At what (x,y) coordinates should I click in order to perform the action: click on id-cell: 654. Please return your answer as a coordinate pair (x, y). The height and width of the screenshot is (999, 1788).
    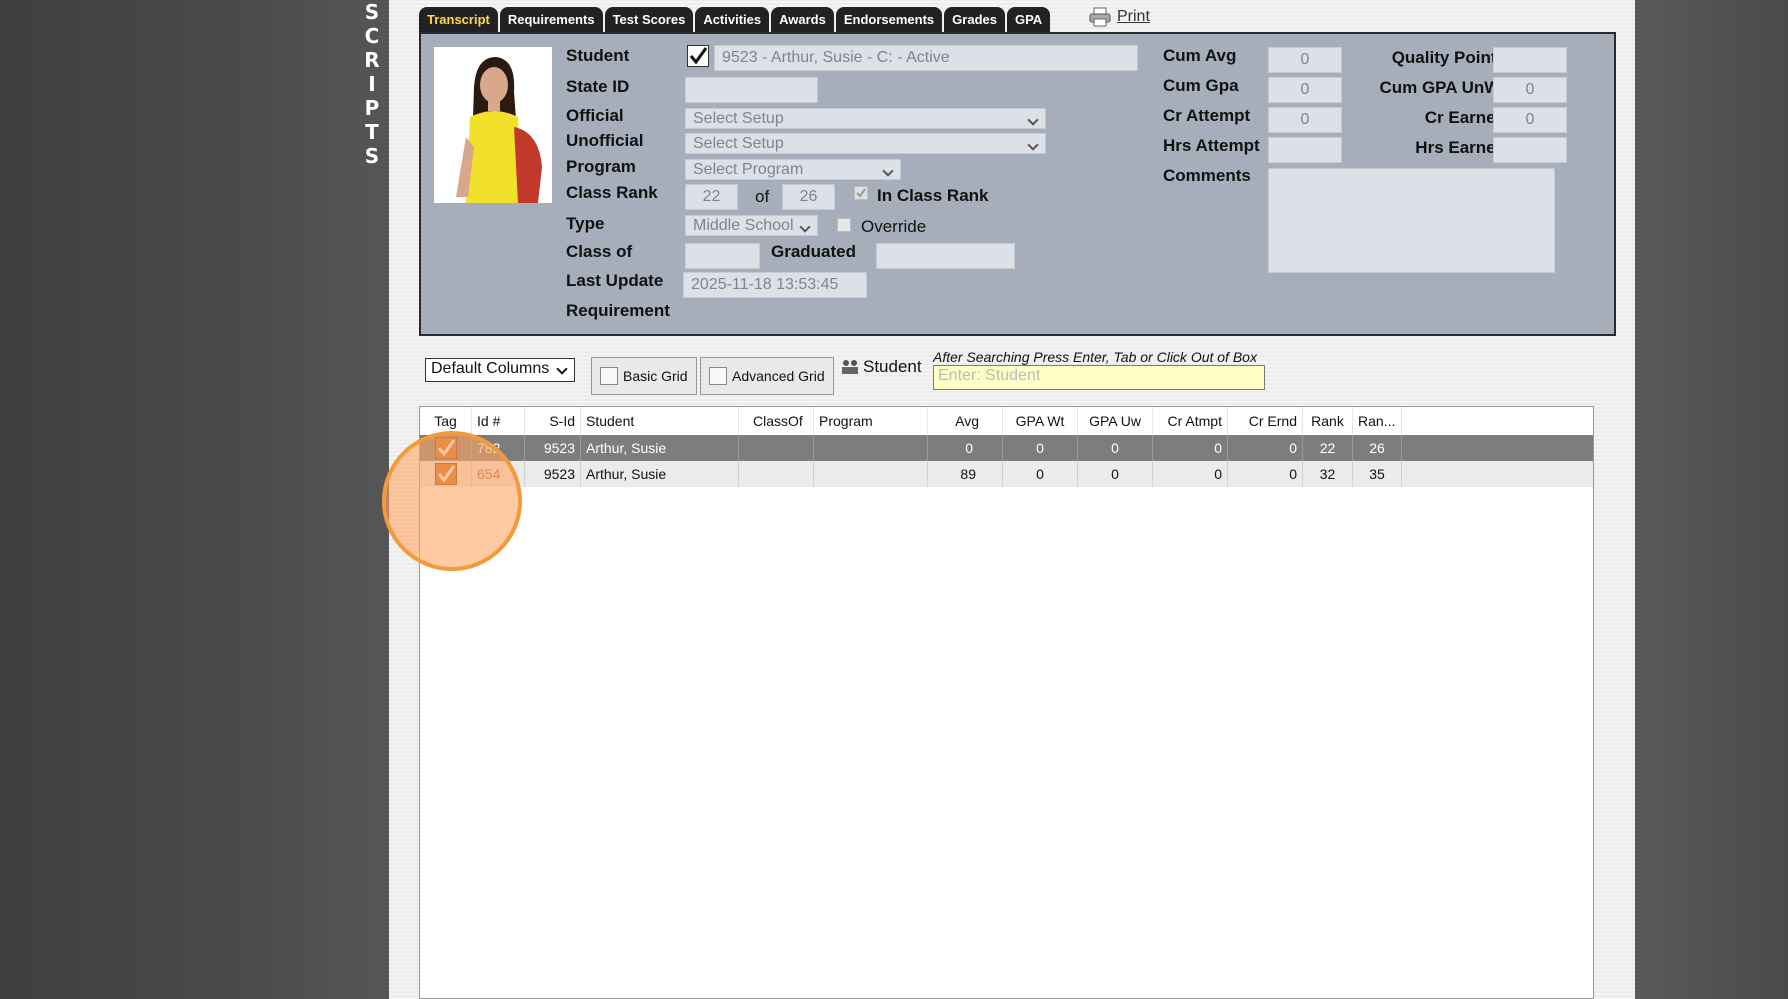
    Looking at the image, I should click on (498, 474).